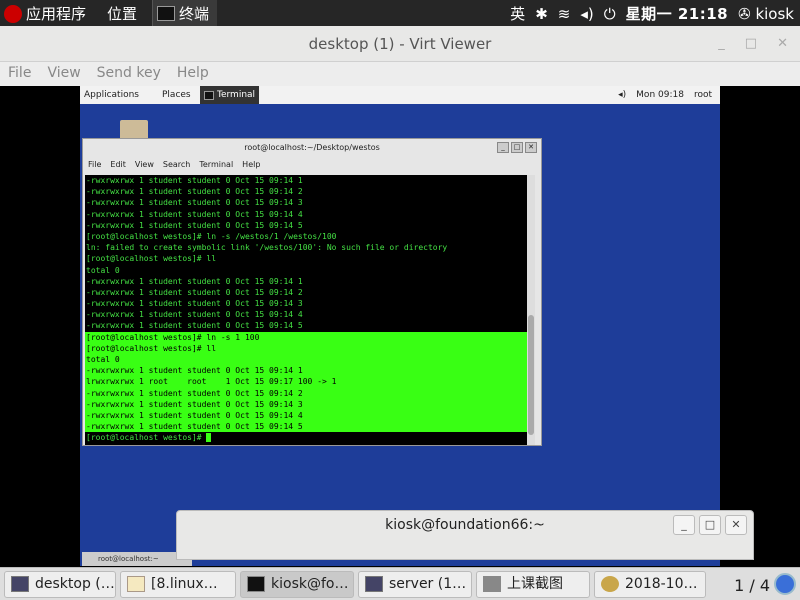 This screenshot has width=800, height=600. I want to click on terminal-prompt-line: [root@localhost westos]#, so click(310, 437).